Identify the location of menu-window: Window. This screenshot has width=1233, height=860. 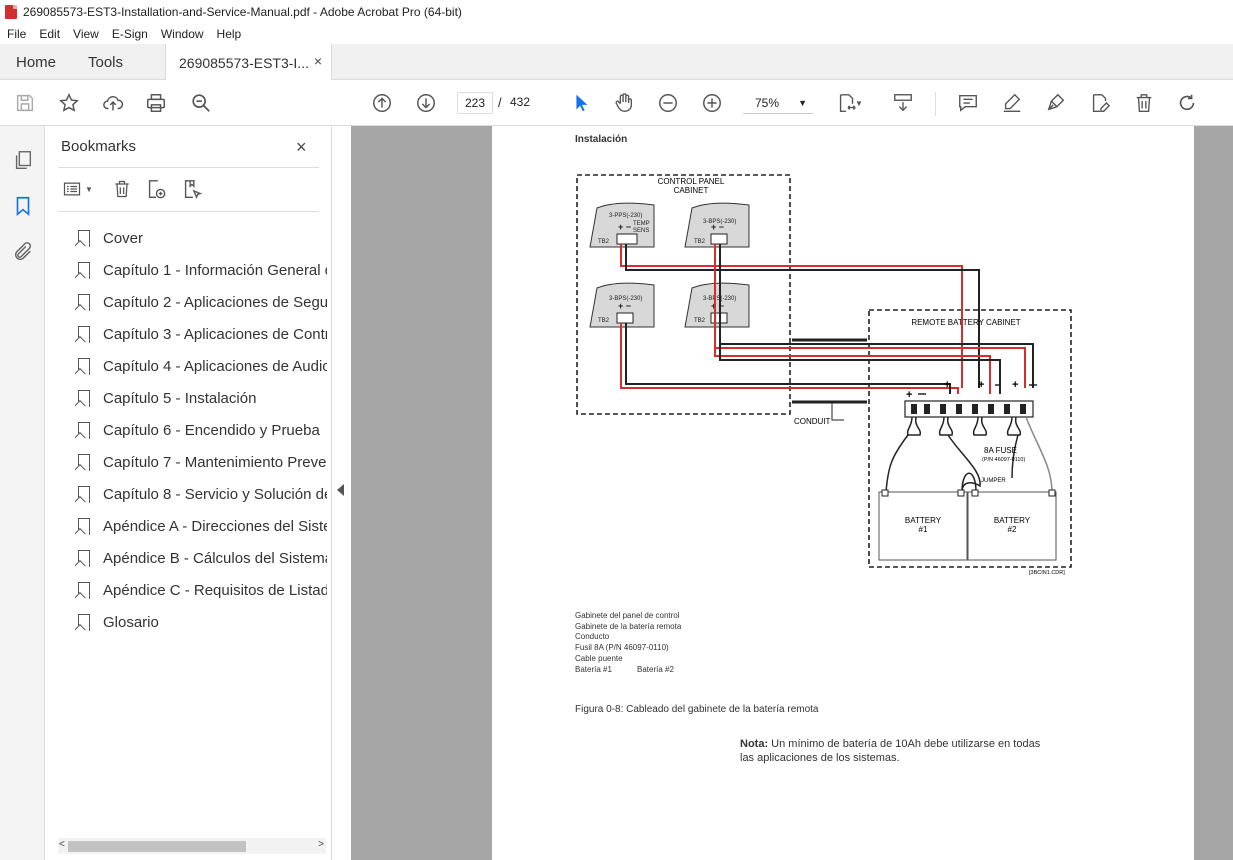
(182, 34).